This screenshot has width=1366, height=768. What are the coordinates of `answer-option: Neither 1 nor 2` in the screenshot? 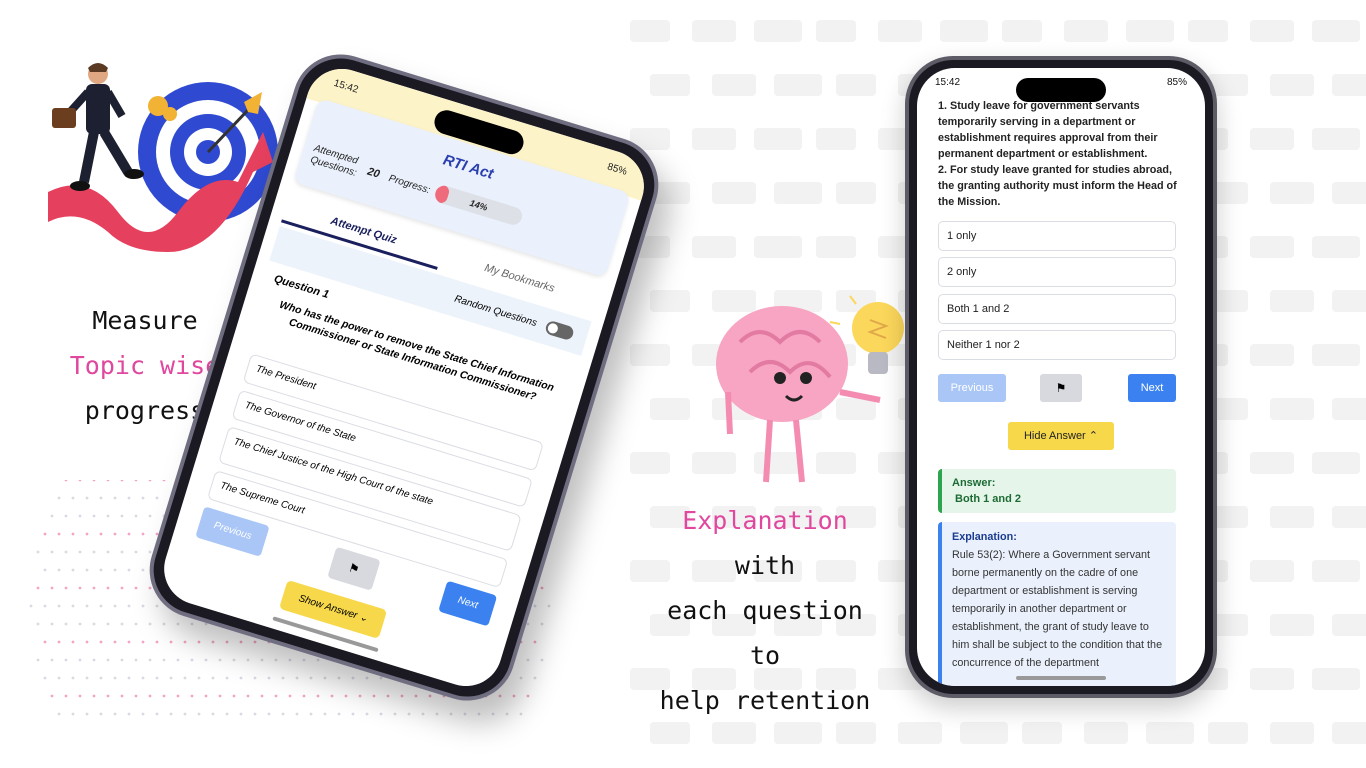 It's located at (1057, 345).